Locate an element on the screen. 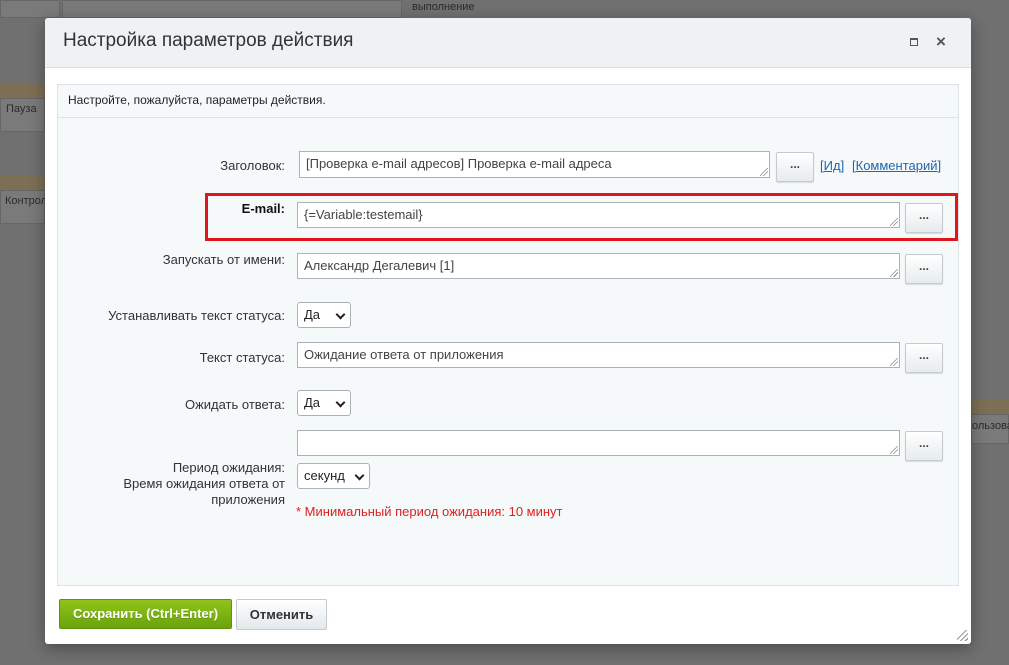 Image resolution: width=1009 pixels, height=665 pixels. set-status-value: Да is located at coordinates (312, 314).